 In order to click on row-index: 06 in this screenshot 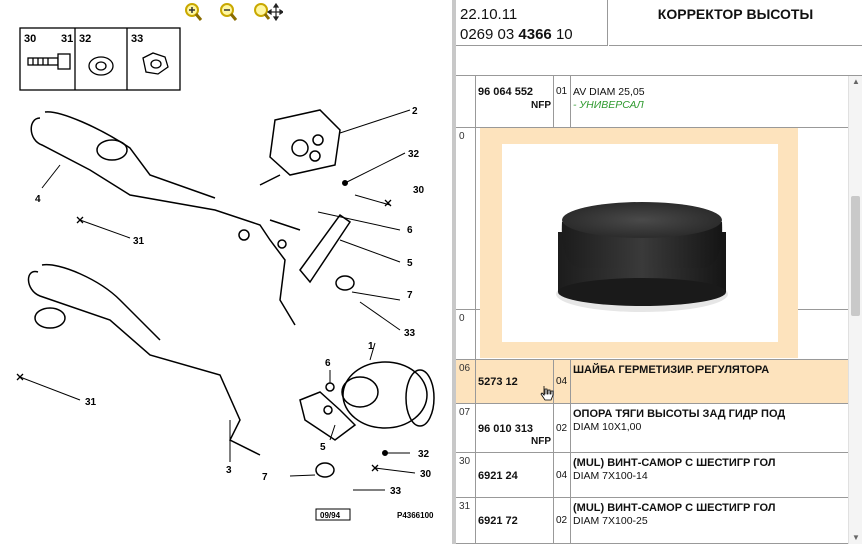, I will do `click(466, 381)`.